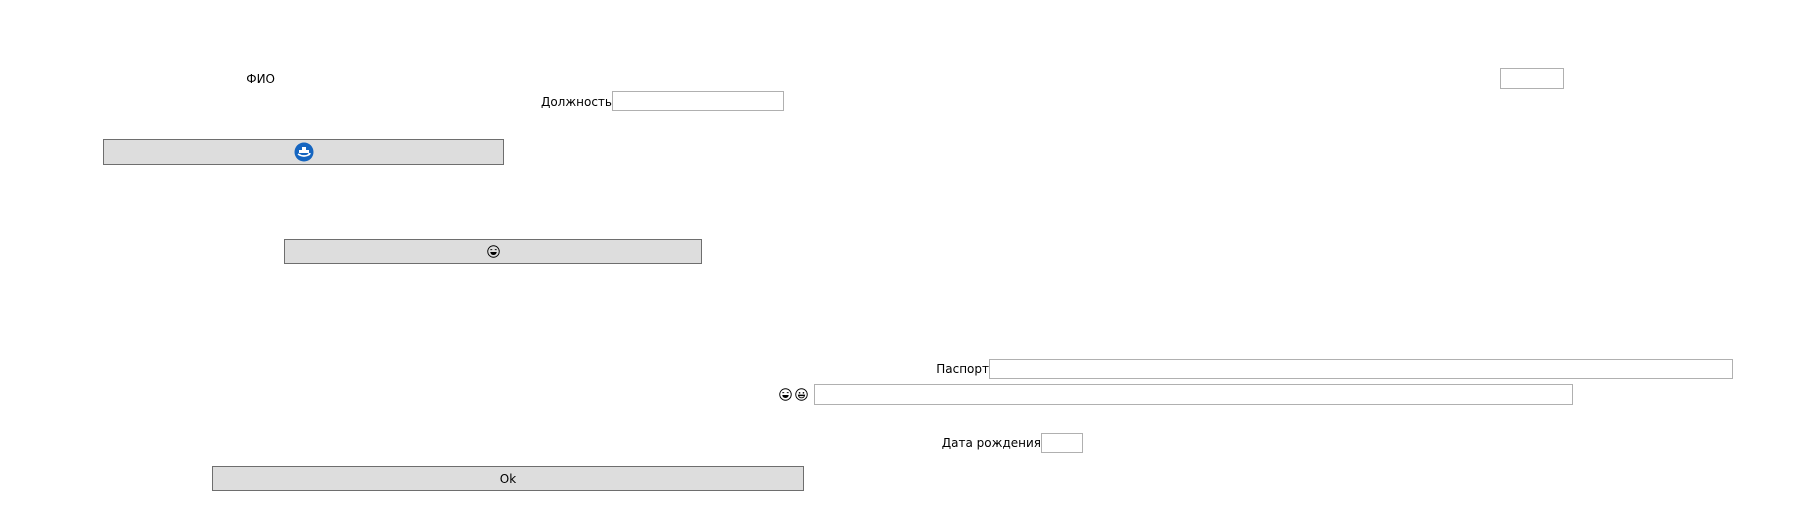 The height and width of the screenshot is (521, 1807). I want to click on emoji-label, so click(793, 394).